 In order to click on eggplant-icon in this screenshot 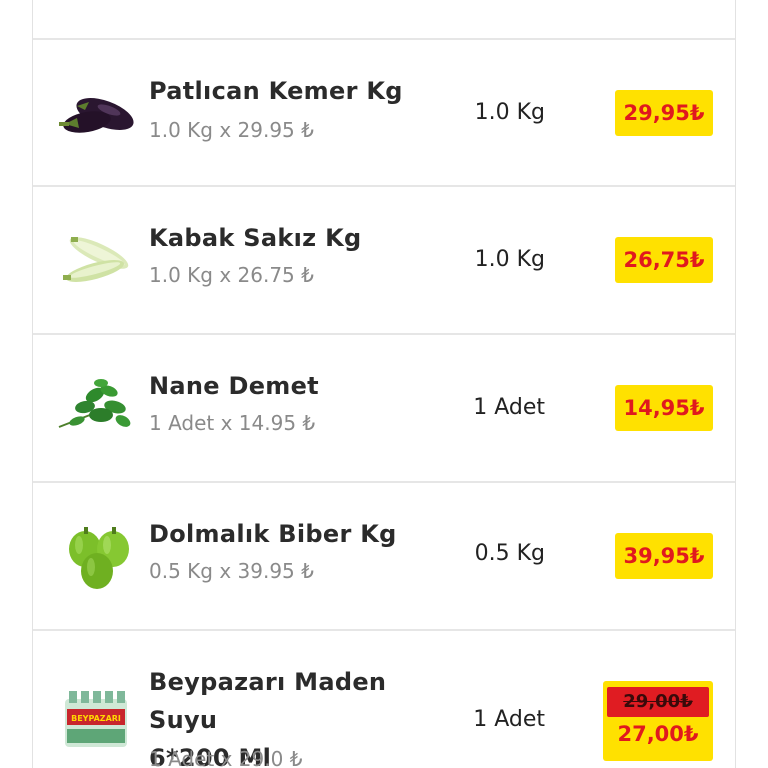, I will do `click(96, 111)`.